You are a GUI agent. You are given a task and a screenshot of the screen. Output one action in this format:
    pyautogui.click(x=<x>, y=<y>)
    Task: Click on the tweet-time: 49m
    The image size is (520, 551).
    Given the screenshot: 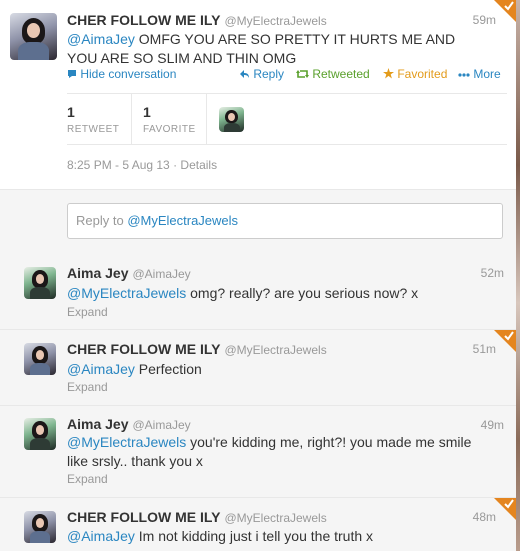 What is the action you would take?
    pyautogui.click(x=492, y=425)
    